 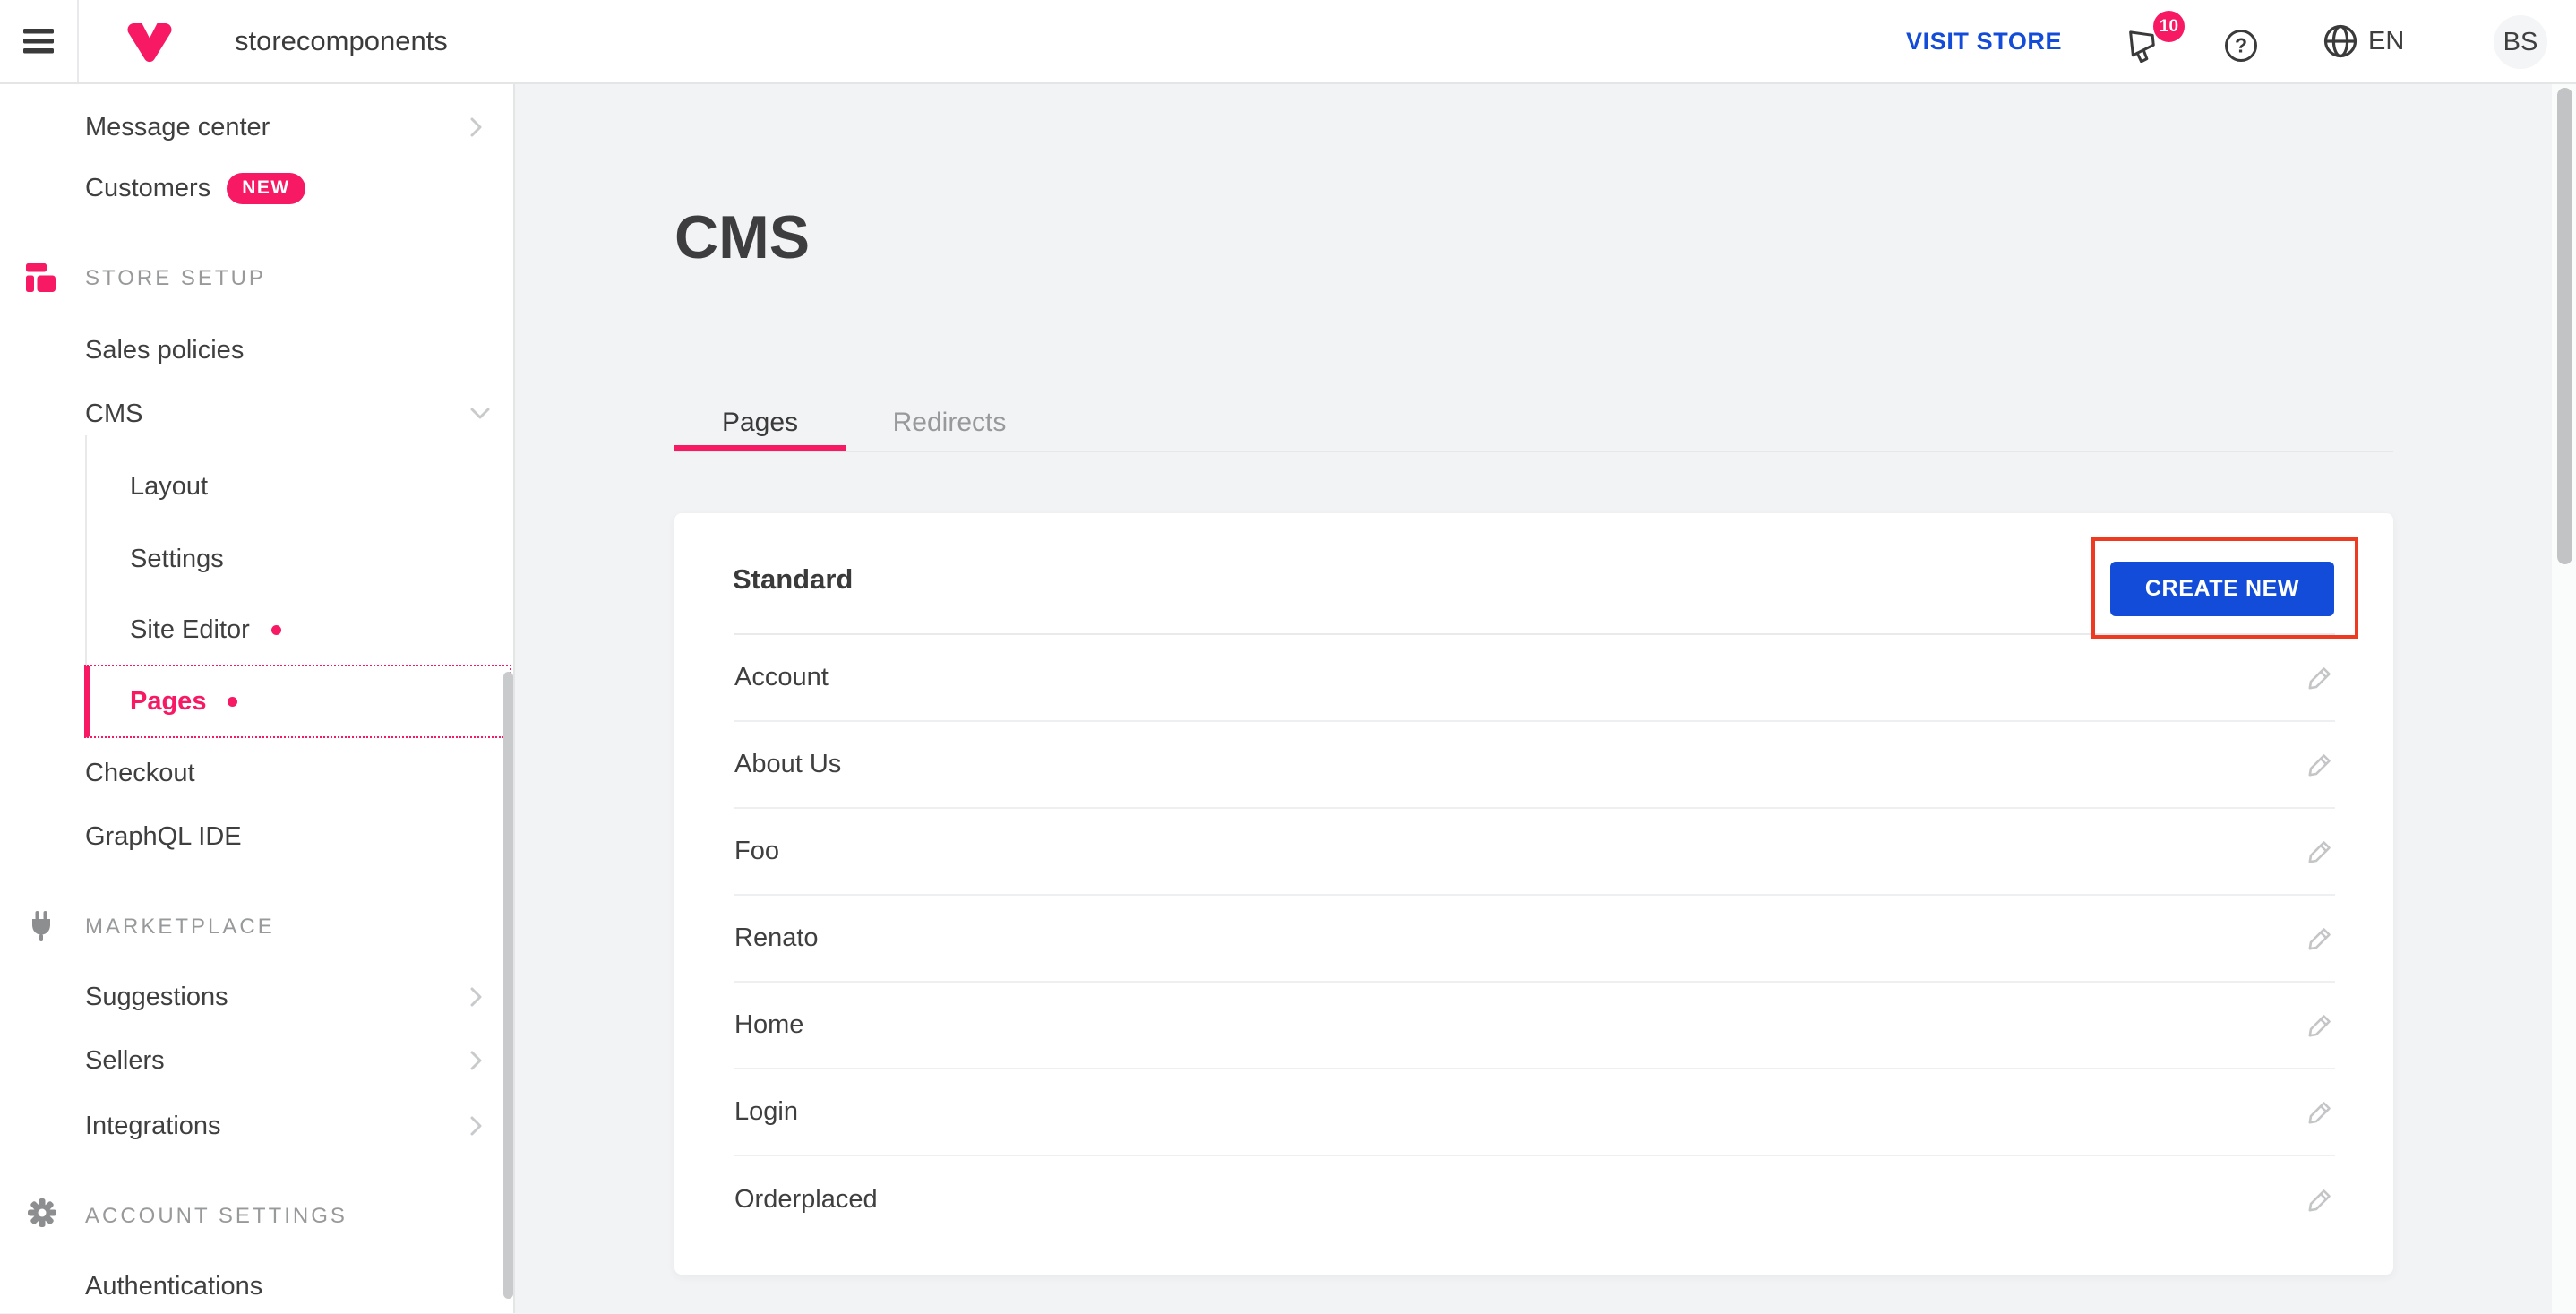 I want to click on tab-redirects: Redirects, so click(x=949, y=422).